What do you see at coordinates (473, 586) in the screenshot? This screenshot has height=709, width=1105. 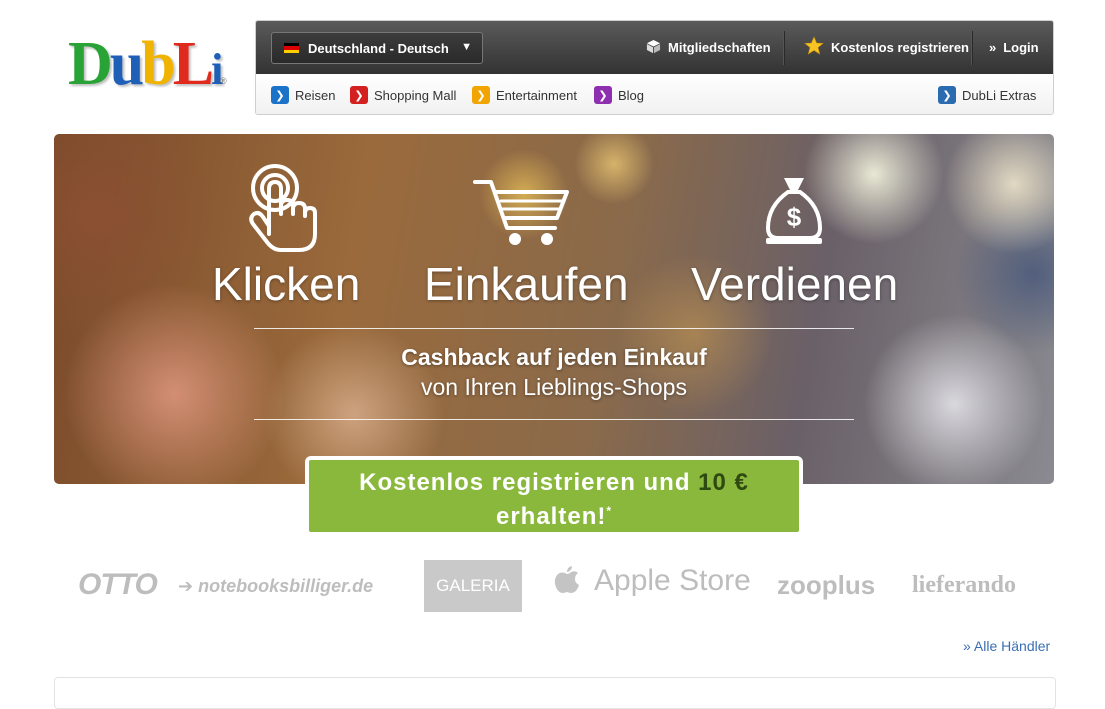 I see `galeria-logo: GALERIA` at bounding box center [473, 586].